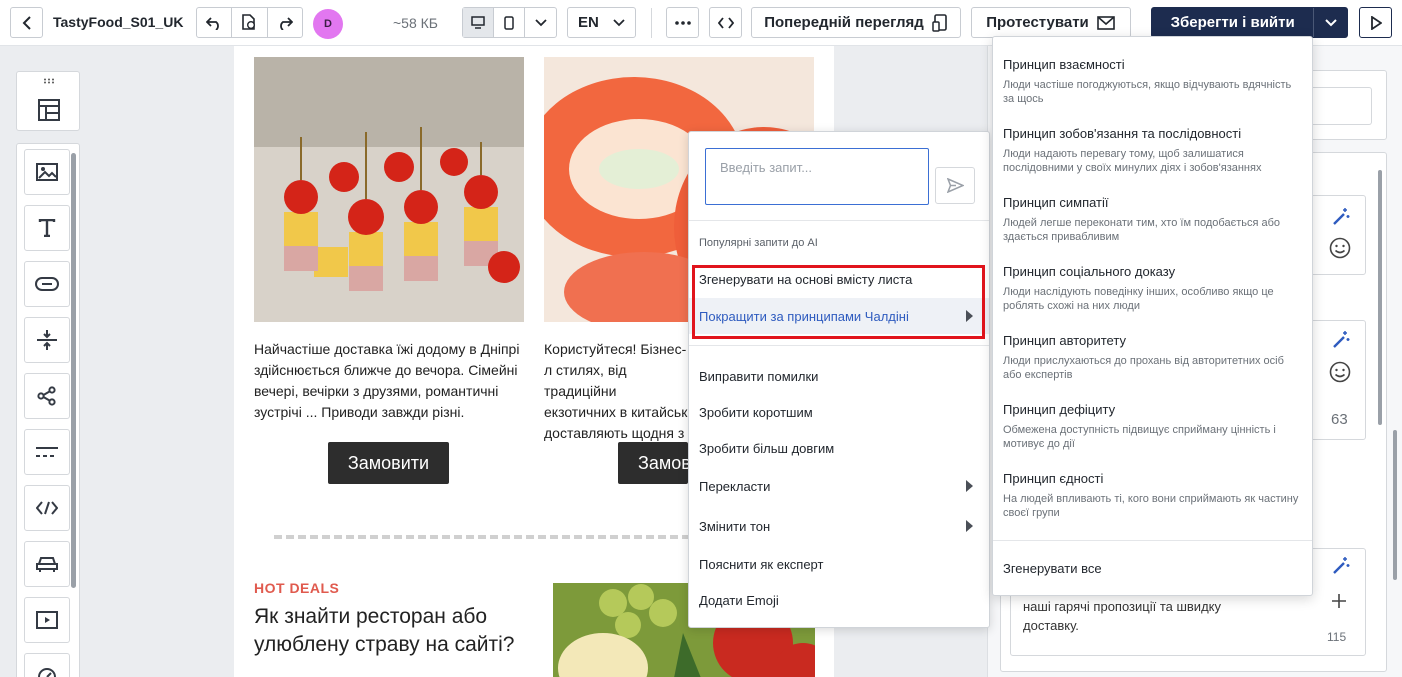 This screenshot has height=677, width=1402. What do you see at coordinates (1152, 540) in the screenshot?
I see `submenu-divider` at bounding box center [1152, 540].